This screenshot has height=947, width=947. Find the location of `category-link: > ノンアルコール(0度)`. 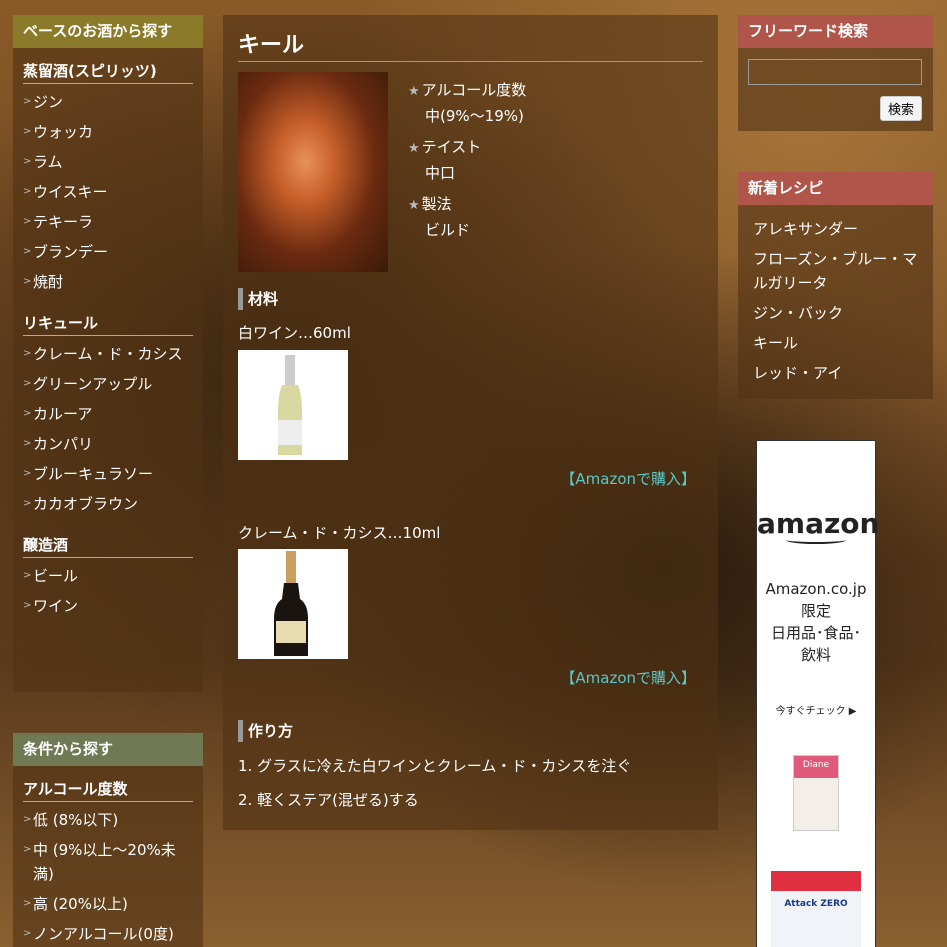

category-link: > ノンアルコール(0度) is located at coordinates (108, 934).